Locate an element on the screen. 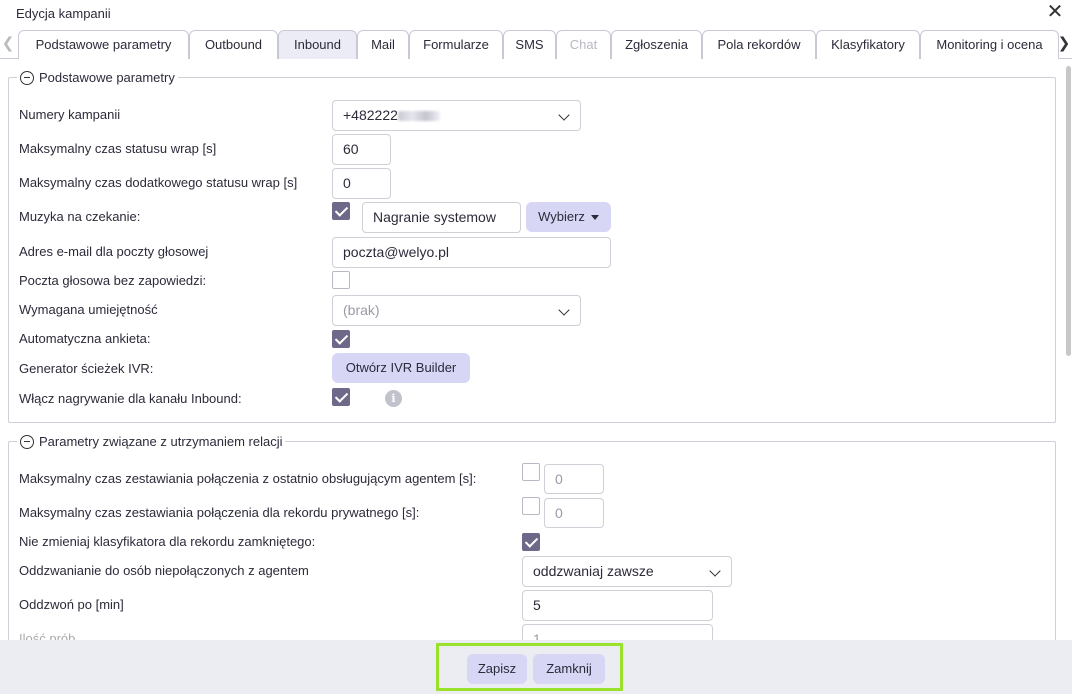 The image size is (1072, 694). tab-monitoring-i-ocena: Monitoring i ocena is located at coordinates (989, 44).